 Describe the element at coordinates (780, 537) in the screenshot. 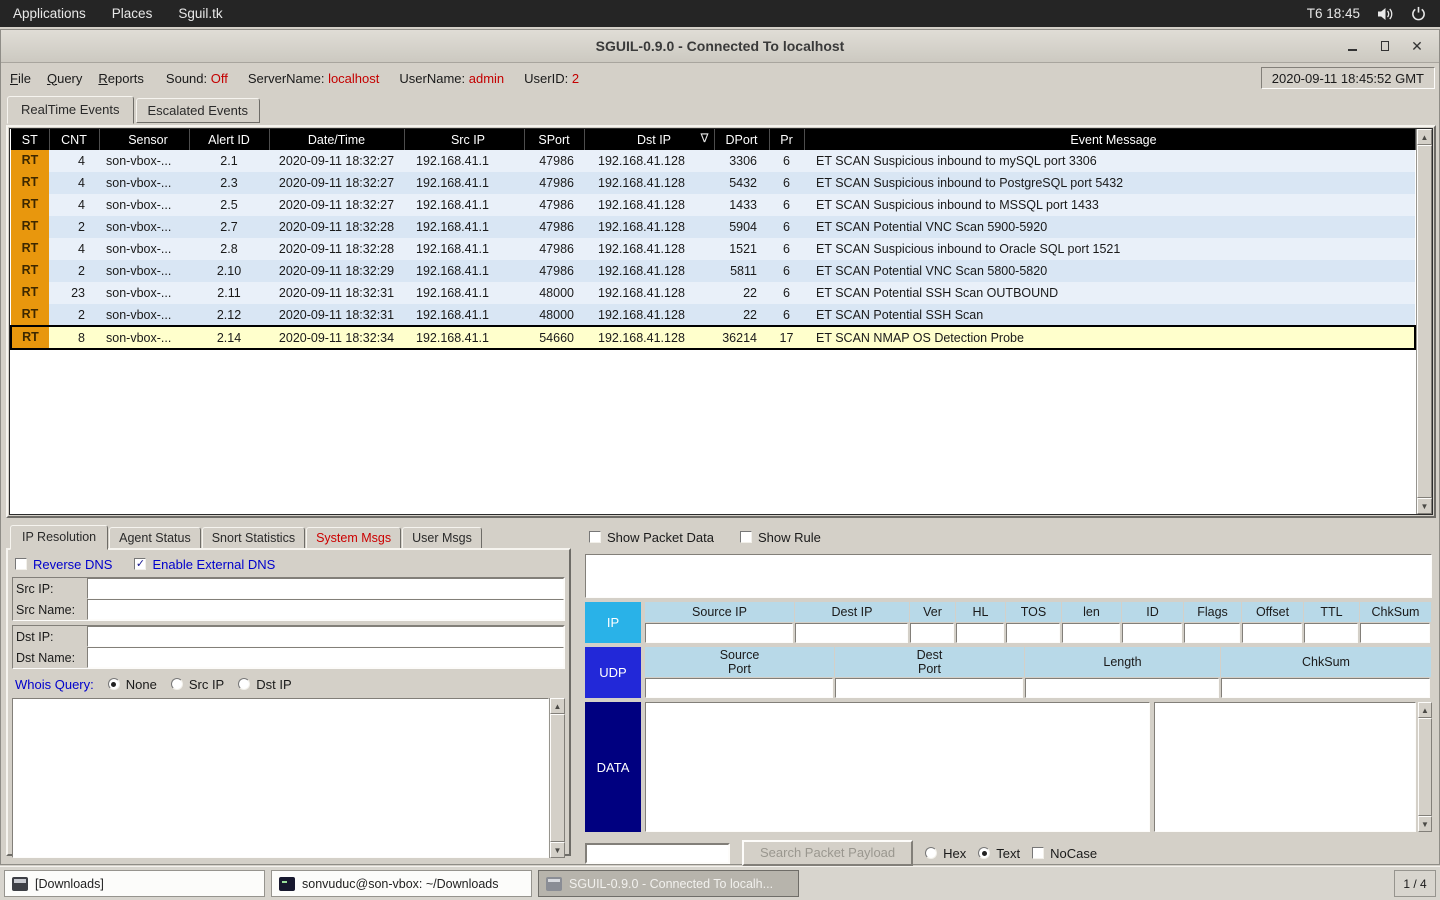

I see `show-rule-checkbox: Show Rule` at that location.